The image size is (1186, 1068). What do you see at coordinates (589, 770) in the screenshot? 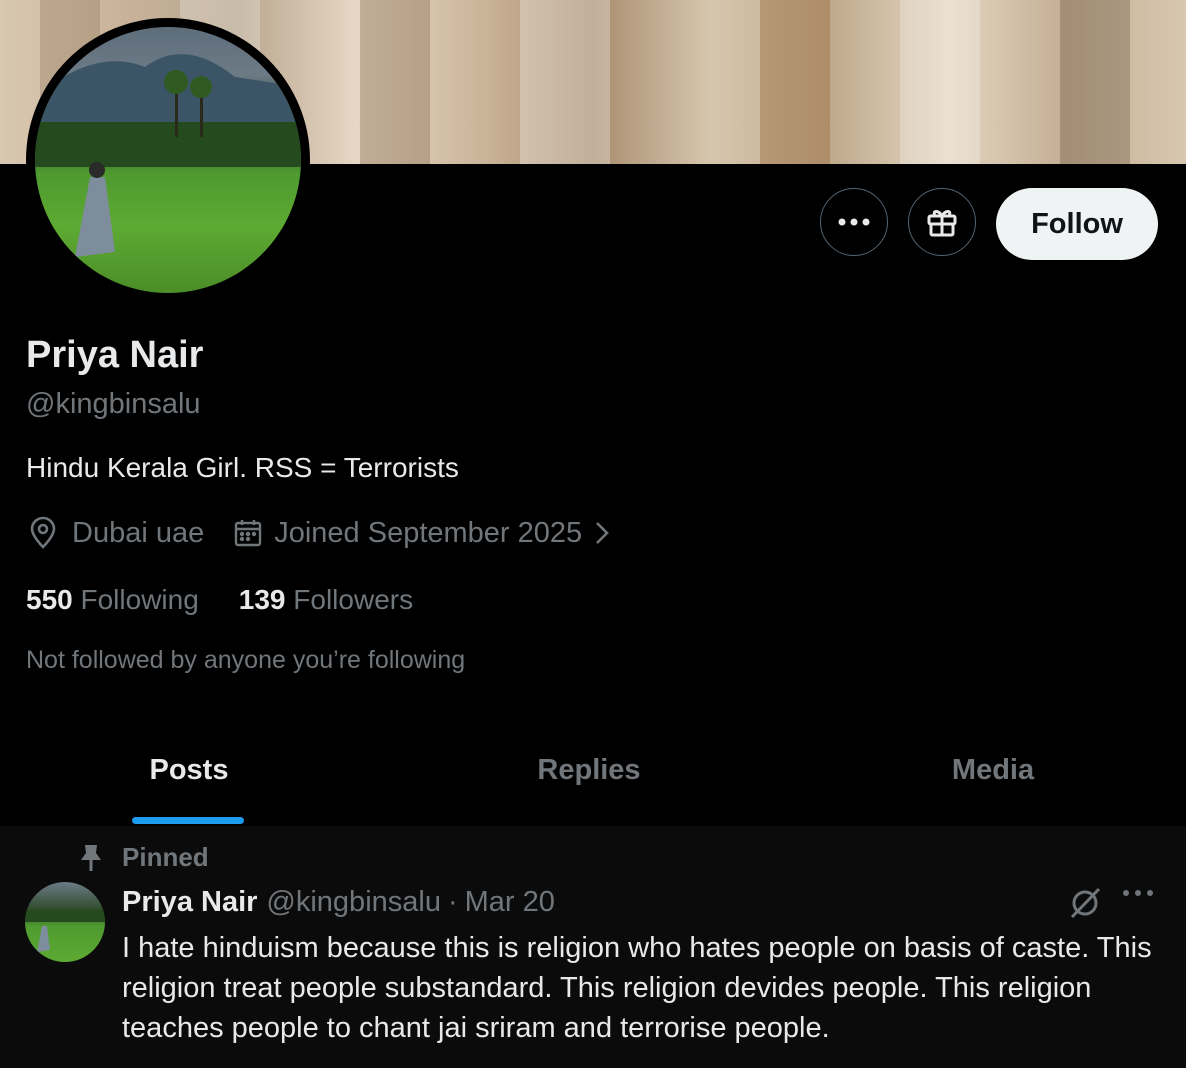
I see `tab-replies-label: Replies` at bounding box center [589, 770].